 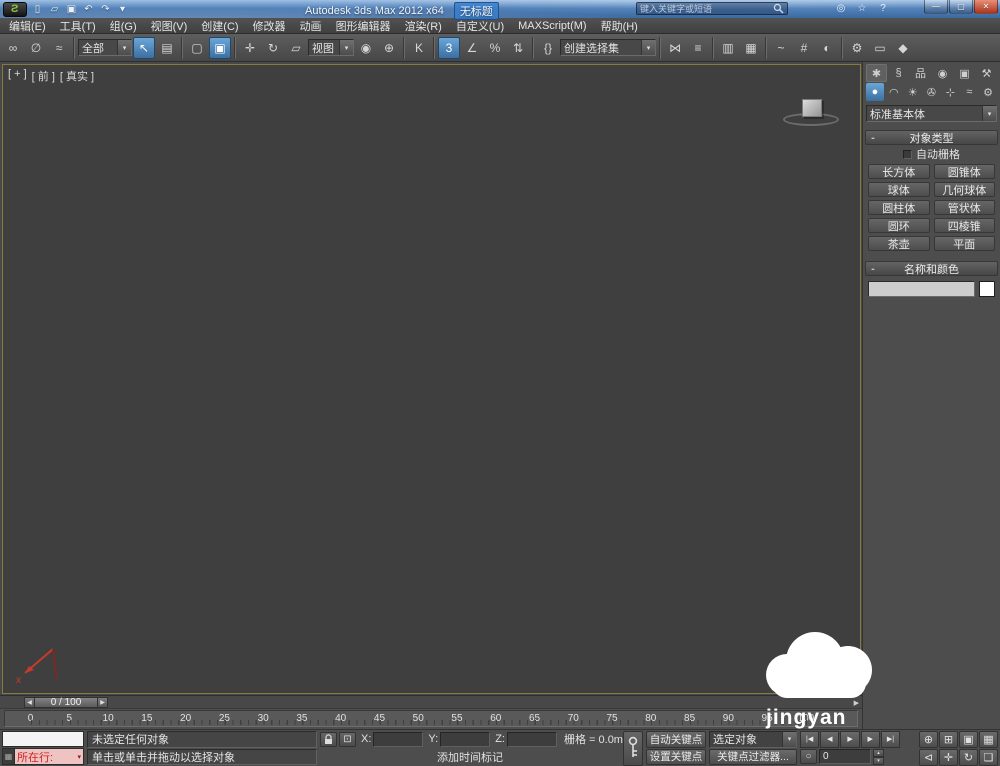 What do you see at coordinates (472, 48) in the screenshot?
I see `angle-snap-toggle-icon: ∠` at bounding box center [472, 48].